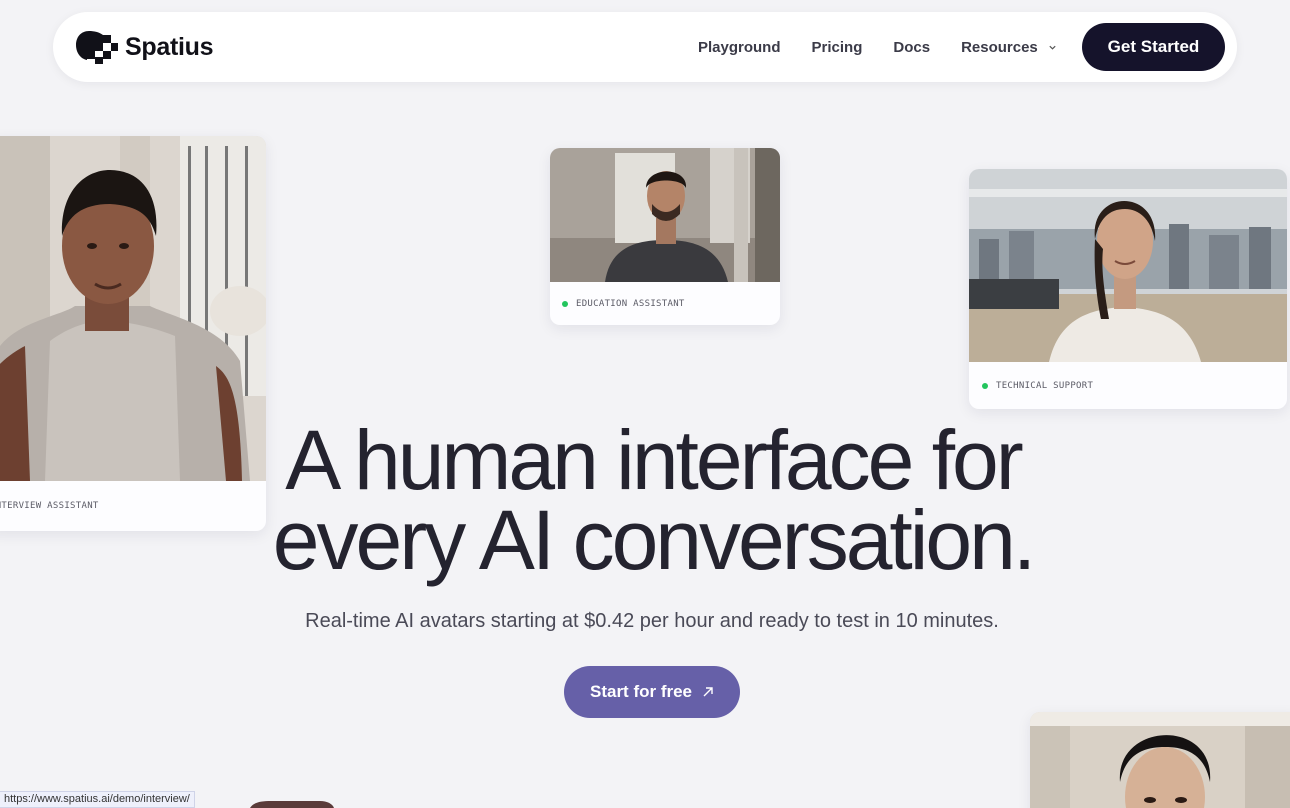 Image resolution: width=1290 pixels, height=808 pixels. Describe the element at coordinates (169, 46) in the screenshot. I see `brand-name: Spatius` at that location.